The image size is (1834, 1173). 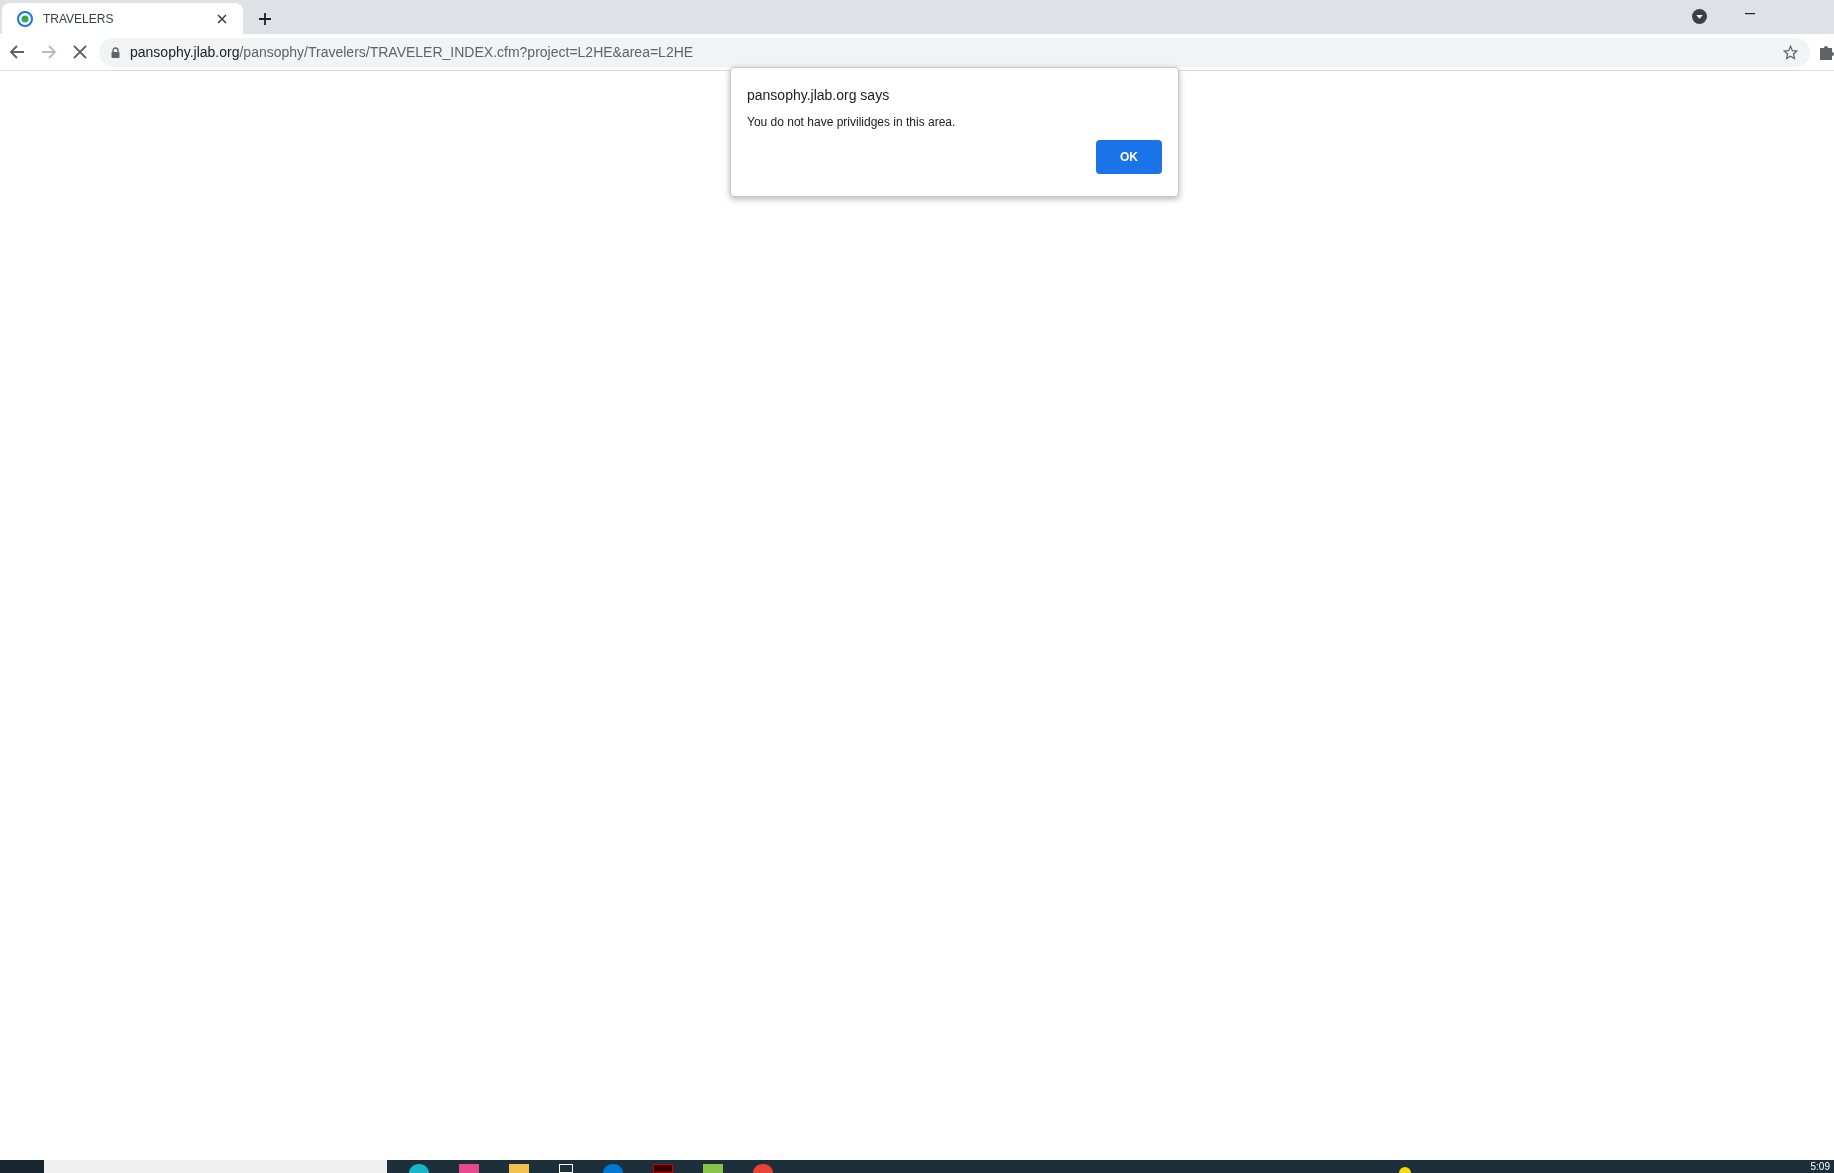 What do you see at coordinates (115, 52) in the screenshot?
I see `lock-icon` at bounding box center [115, 52].